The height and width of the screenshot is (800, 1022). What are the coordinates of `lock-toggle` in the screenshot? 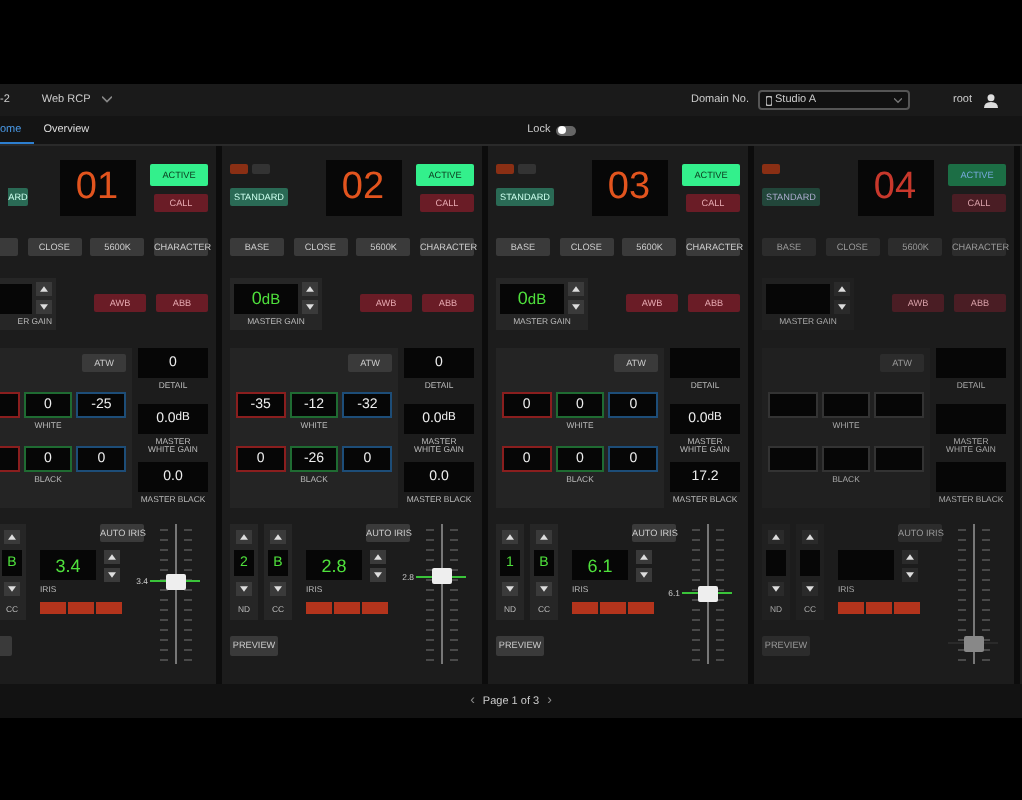 It's located at (566, 130).